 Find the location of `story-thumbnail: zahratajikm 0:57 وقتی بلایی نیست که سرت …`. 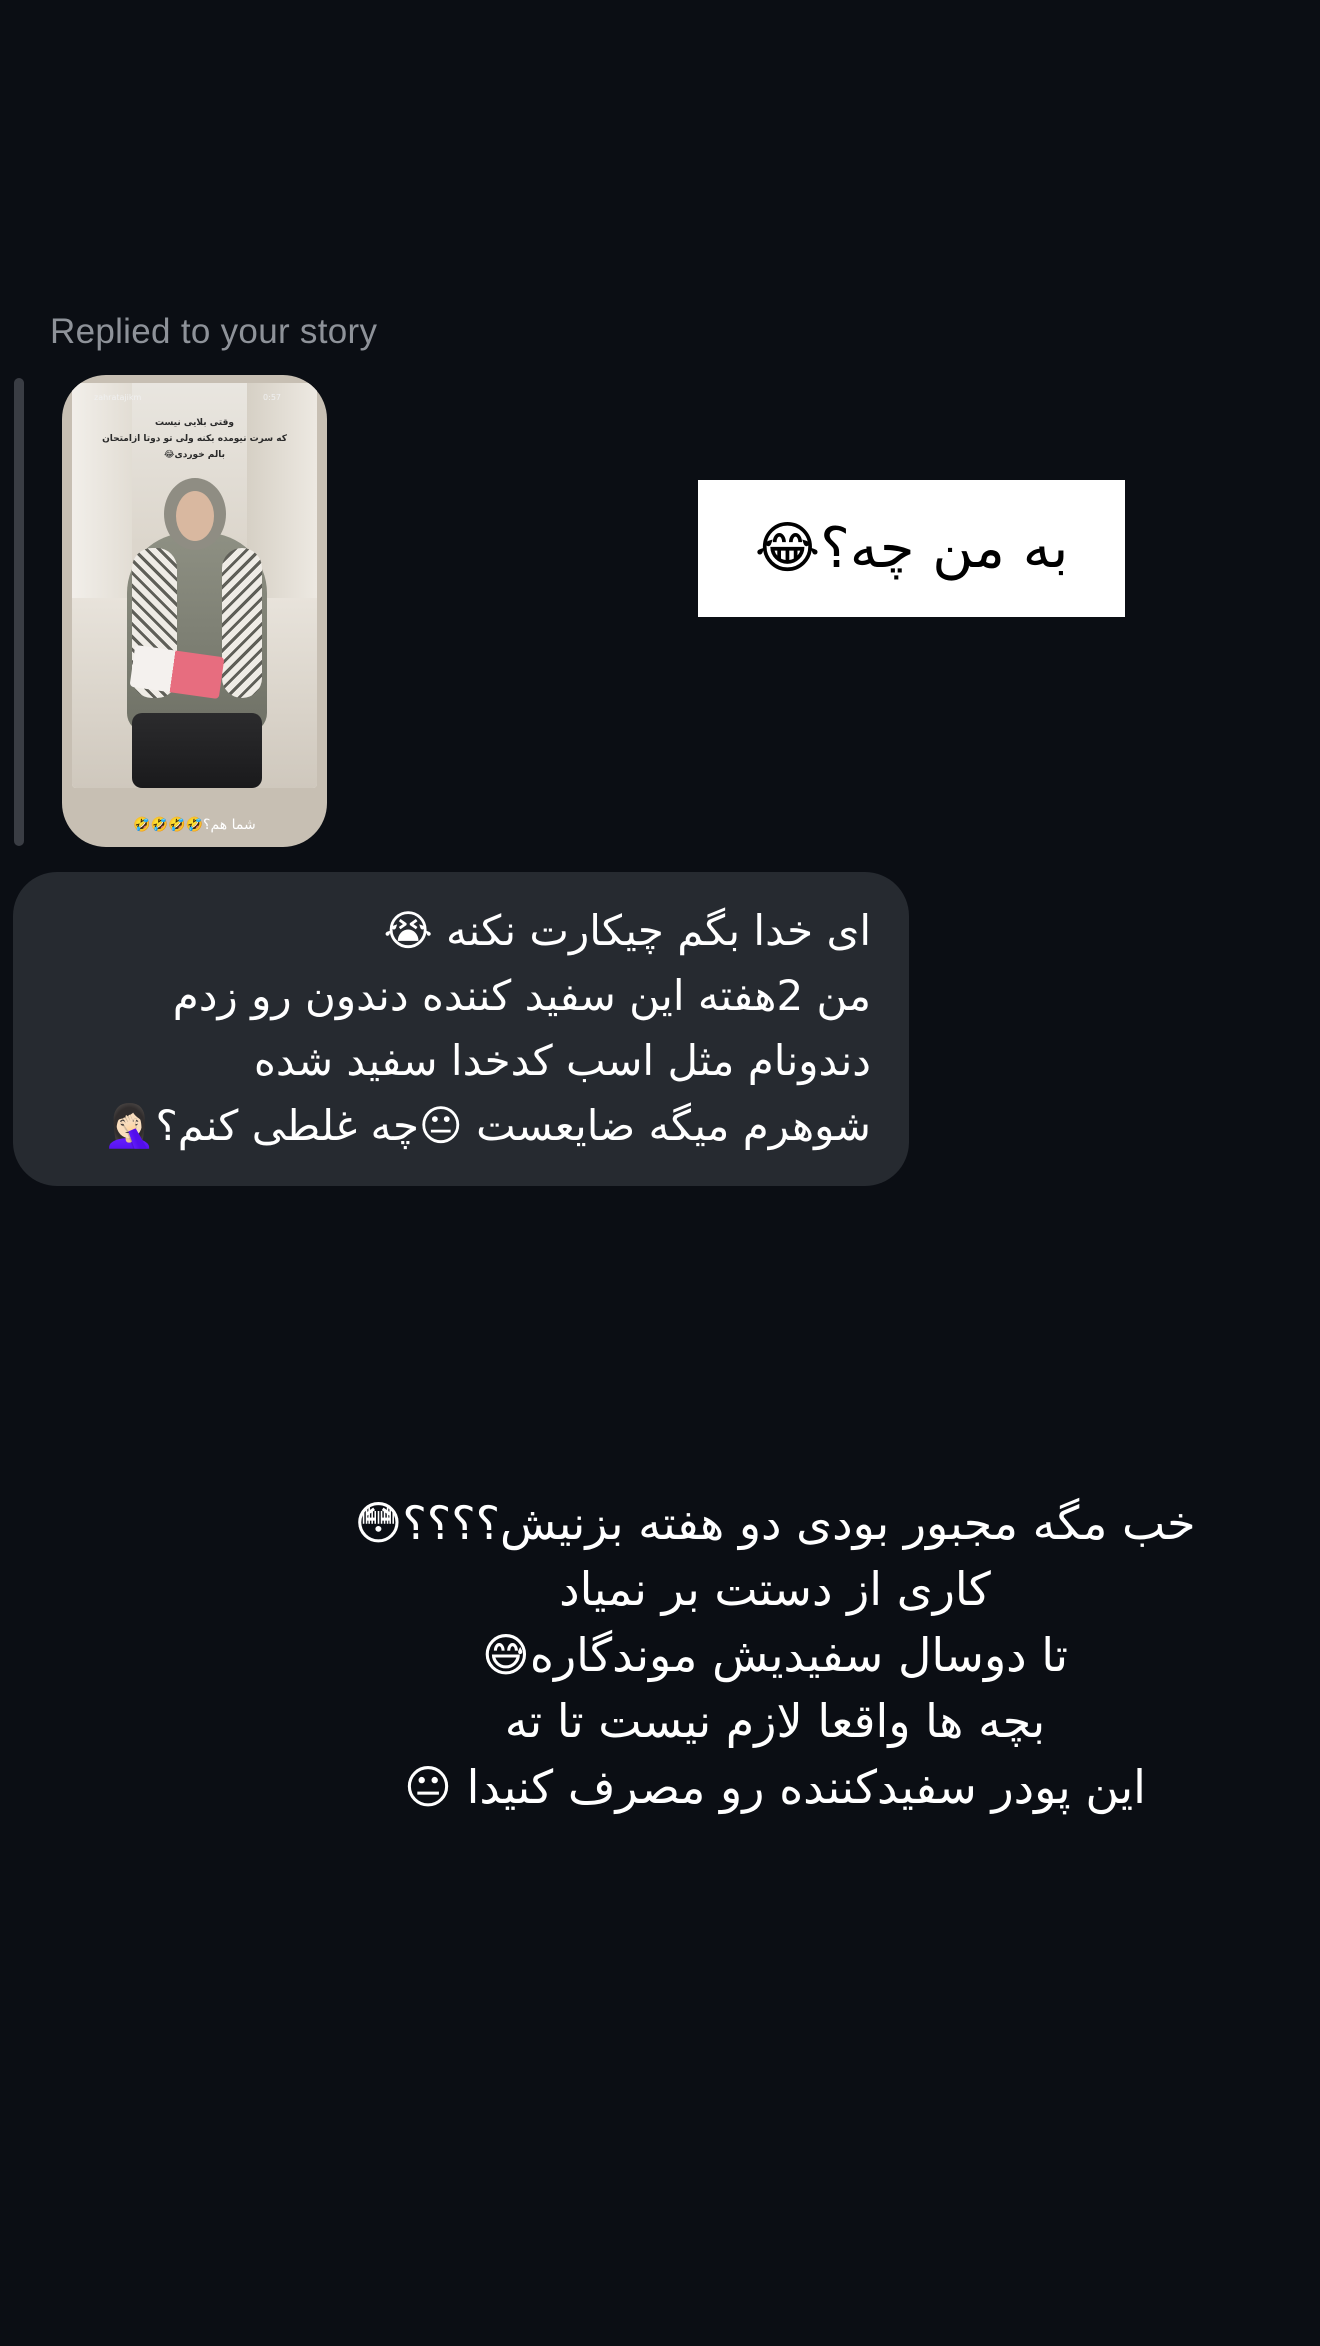

story-thumbnail: zahratajikm 0:57 وقتی بلایی نیست که سرت … is located at coordinates (194, 611).